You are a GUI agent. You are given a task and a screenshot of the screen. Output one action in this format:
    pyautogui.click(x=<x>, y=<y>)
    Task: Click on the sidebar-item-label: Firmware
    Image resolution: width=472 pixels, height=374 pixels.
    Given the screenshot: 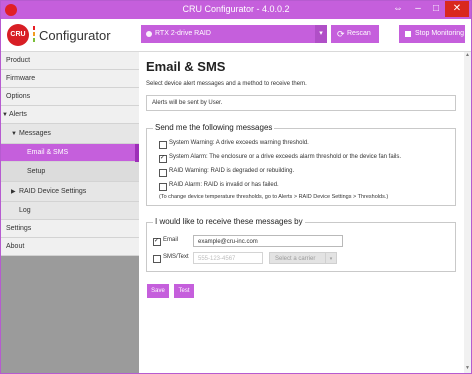 What is the action you would take?
    pyautogui.click(x=21, y=78)
    